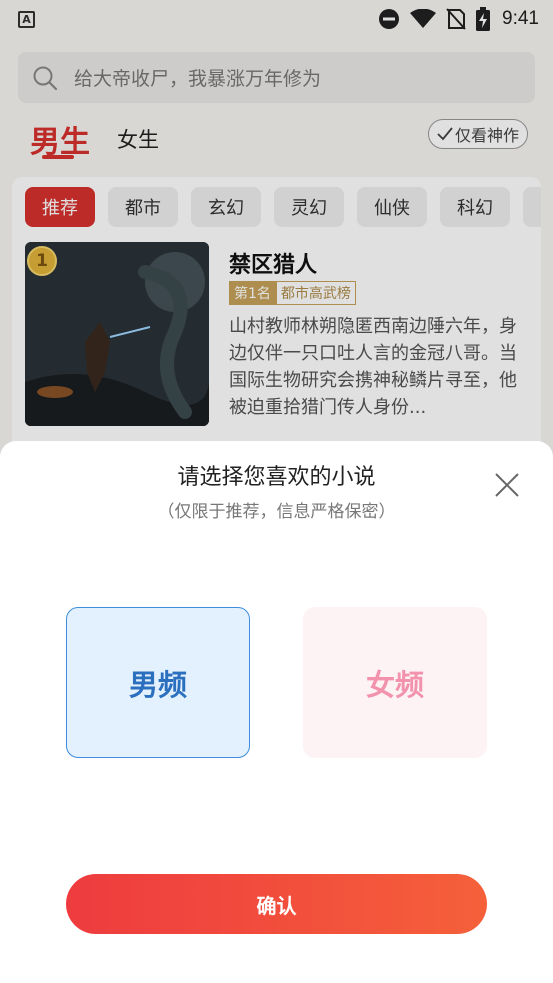 The image size is (553, 983). I want to click on male-option-card: 男频, so click(158, 682).